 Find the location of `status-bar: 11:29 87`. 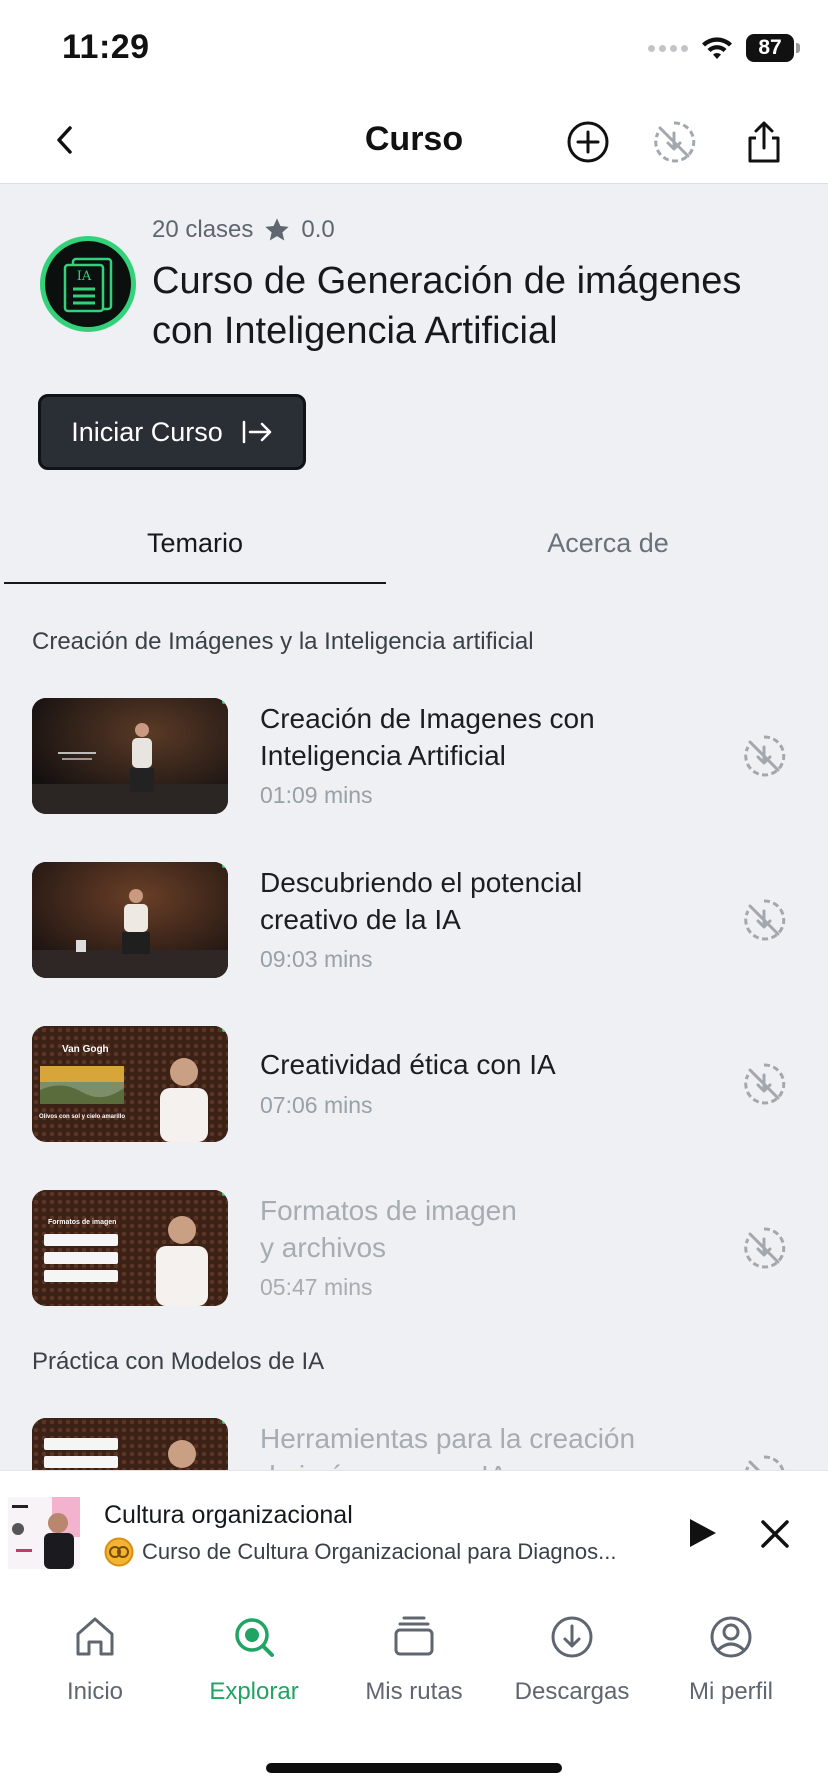

status-bar: 11:29 87 is located at coordinates (414, 50).